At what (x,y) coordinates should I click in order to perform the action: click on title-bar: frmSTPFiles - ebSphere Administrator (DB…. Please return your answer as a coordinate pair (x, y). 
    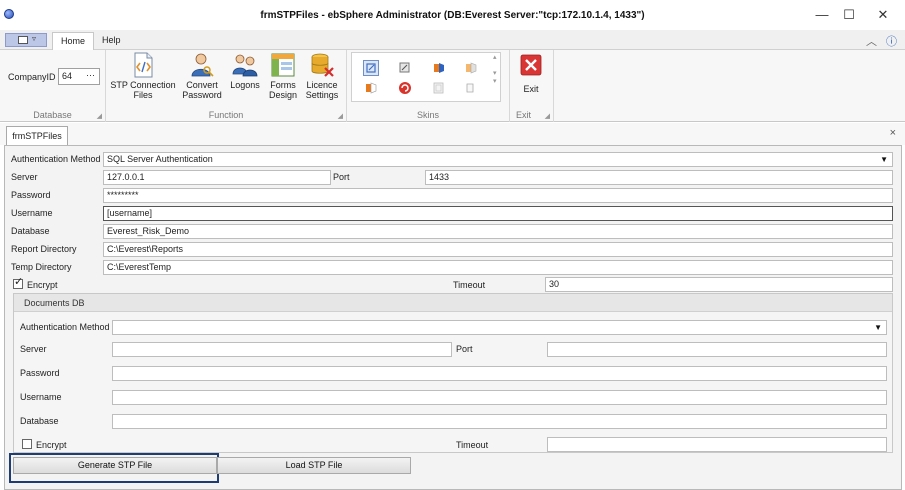
    Looking at the image, I should click on (452, 15).